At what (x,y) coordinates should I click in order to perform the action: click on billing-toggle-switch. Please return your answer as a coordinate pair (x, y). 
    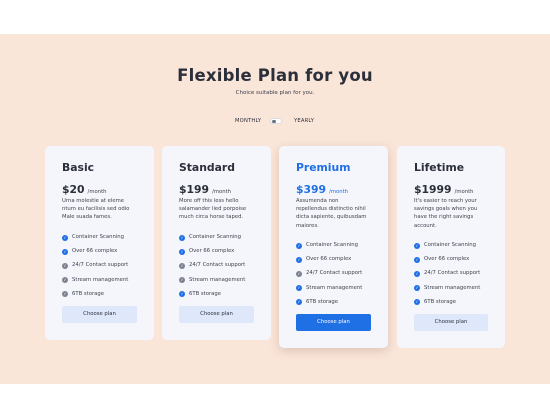
    Looking at the image, I should click on (276, 121).